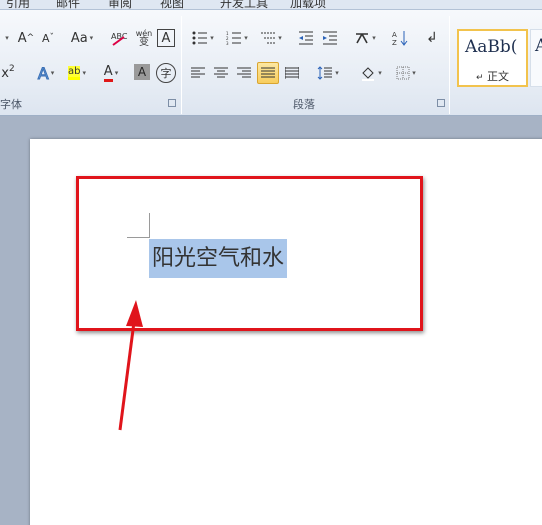 This screenshot has height=525, width=542. I want to click on character-shading-button: A, so click(142, 72).